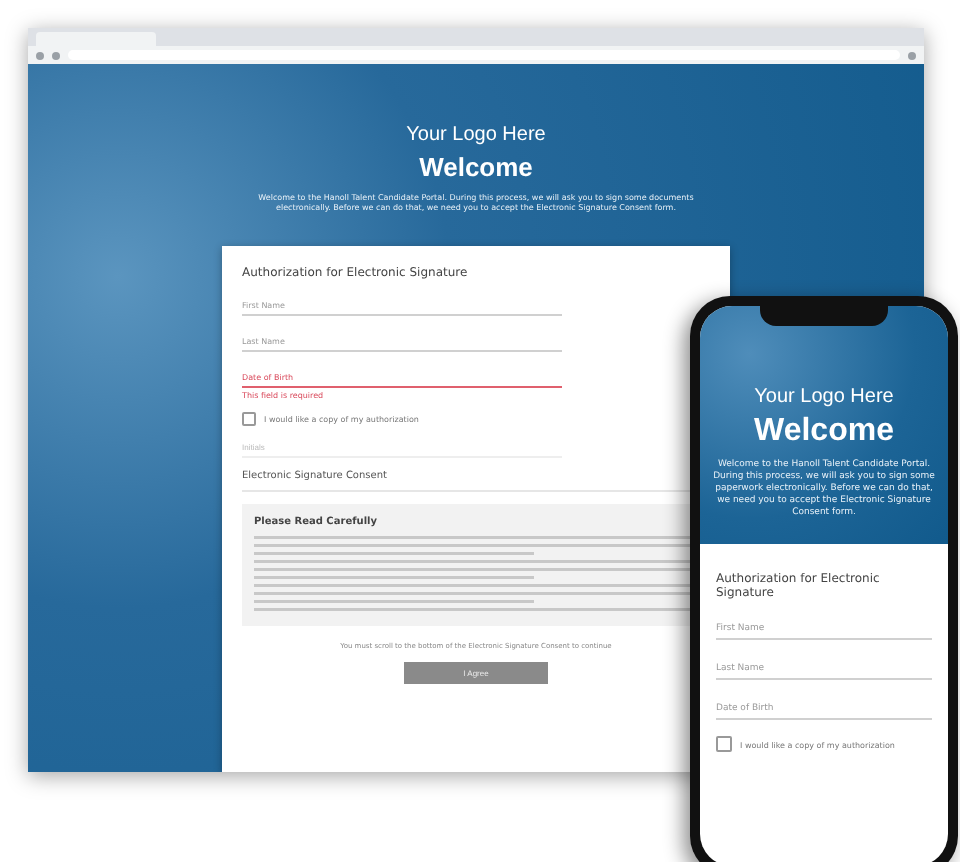 The width and height of the screenshot is (960, 862). Describe the element at coordinates (824, 316) in the screenshot. I see `phone-notch` at that location.